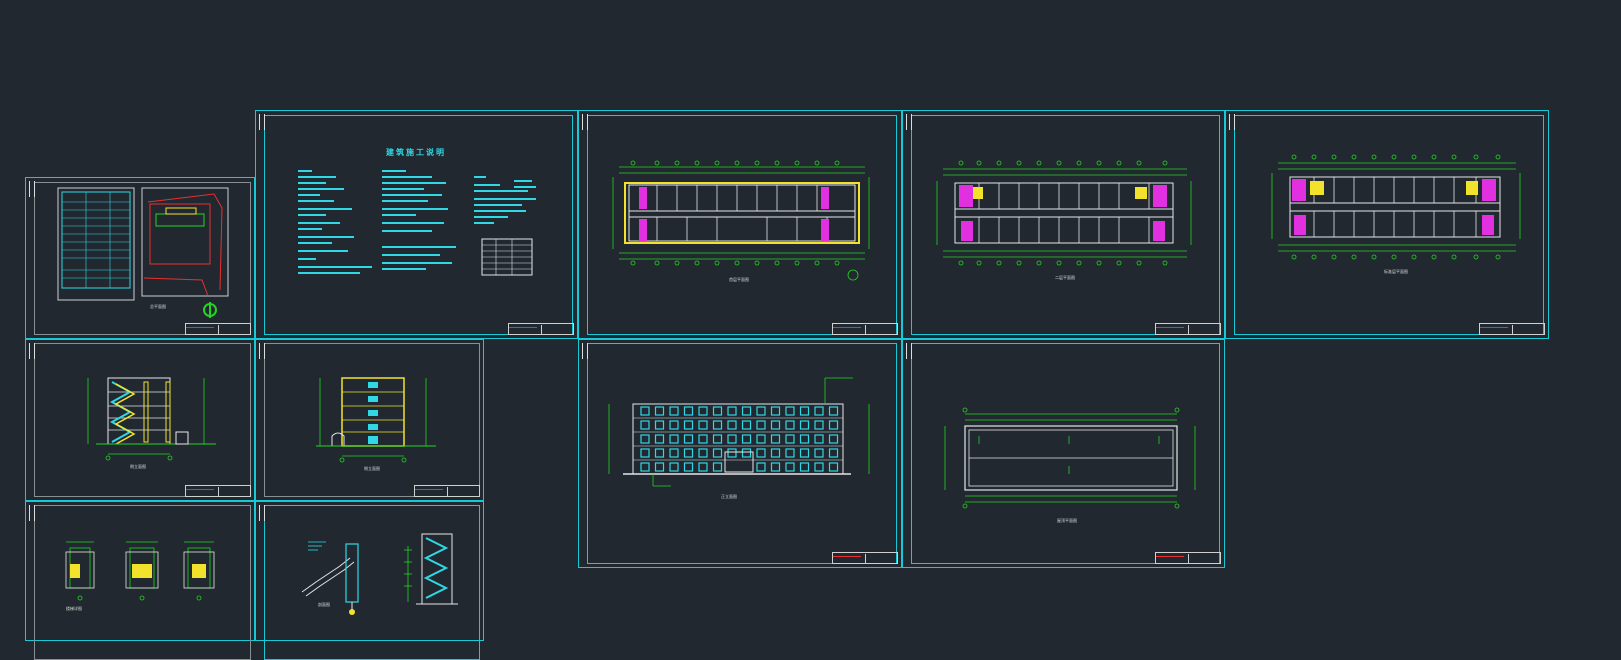 This screenshot has height=660, width=1621. What do you see at coordinates (324, 604) in the screenshot?
I see `section-caption: 剖面图` at bounding box center [324, 604].